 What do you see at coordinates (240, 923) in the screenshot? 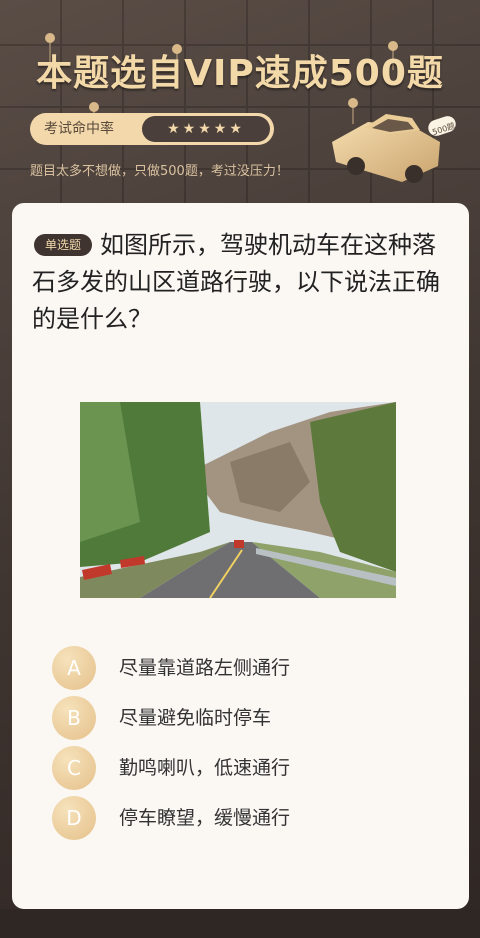
I see `bottom-band` at bounding box center [240, 923].